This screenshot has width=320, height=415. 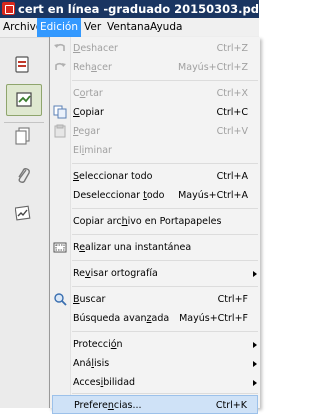 What do you see at coordinates (231, 405) in the screenshot?
I see `menu-item-shortcut: Ctrl+K` at bounding box center [231, 405].